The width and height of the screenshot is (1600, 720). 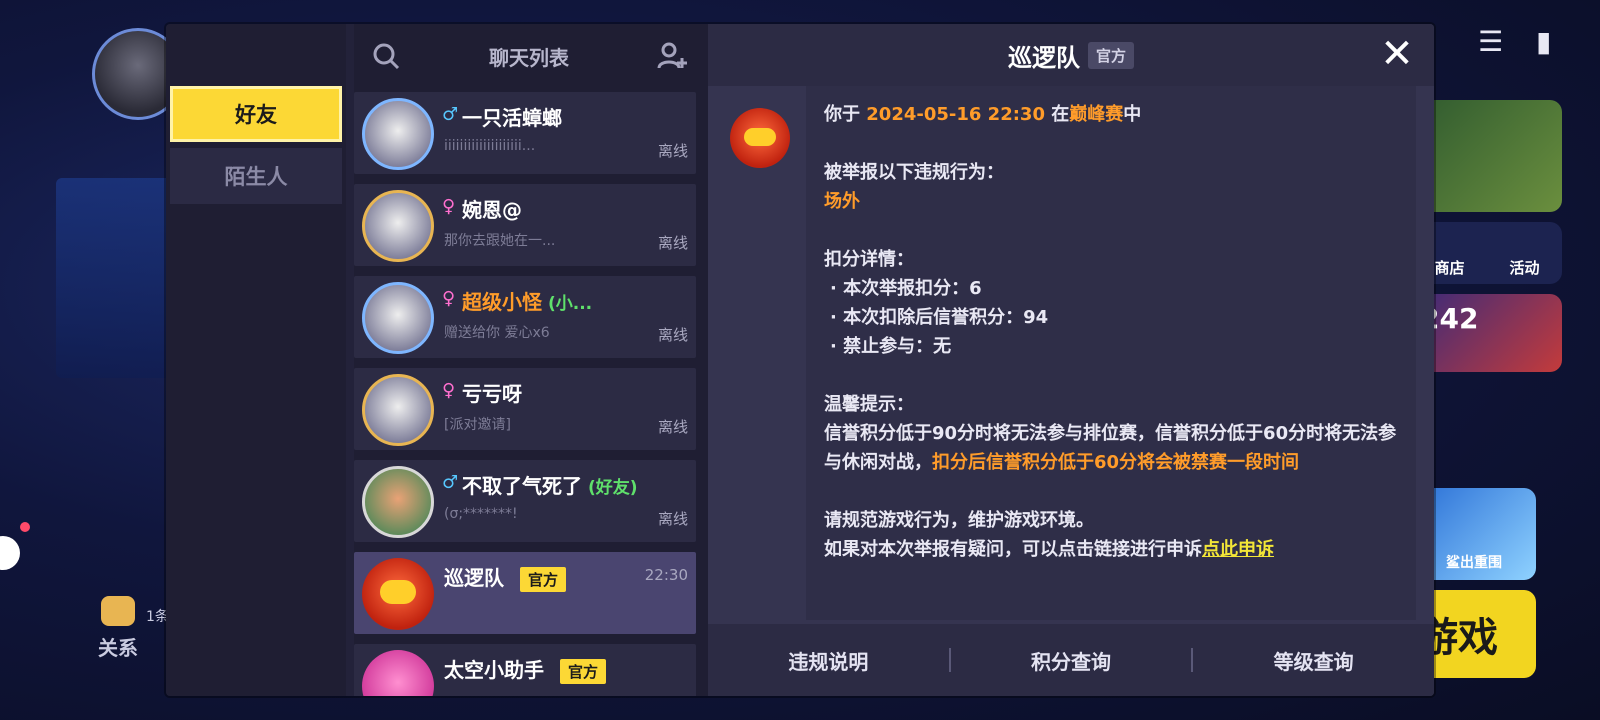 I want to click on chat-name: 一只活蟑螂, so click(x=512, y=118).